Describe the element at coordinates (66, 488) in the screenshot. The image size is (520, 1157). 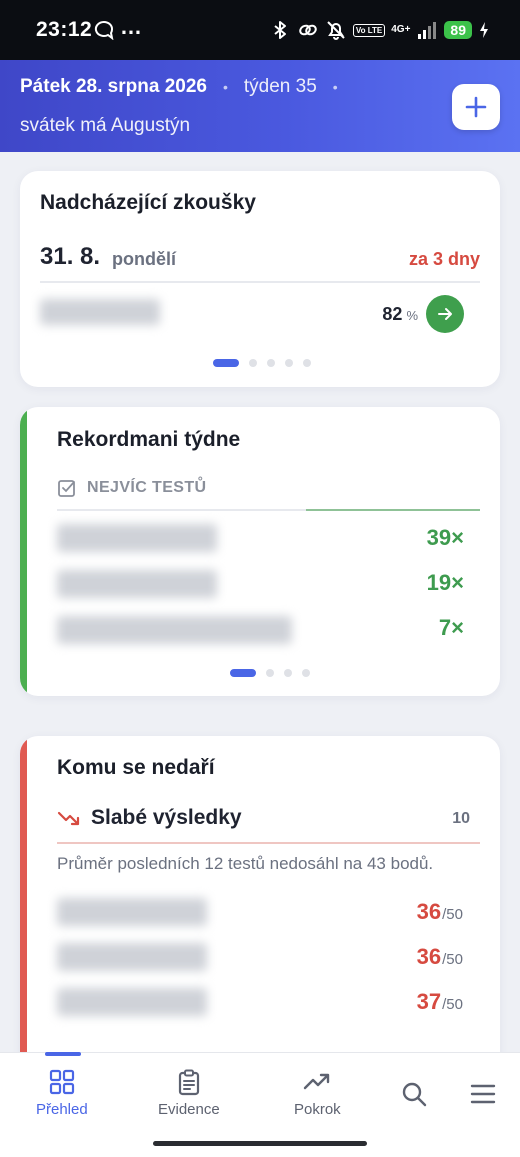
I see `checkbox-icon` at that location.